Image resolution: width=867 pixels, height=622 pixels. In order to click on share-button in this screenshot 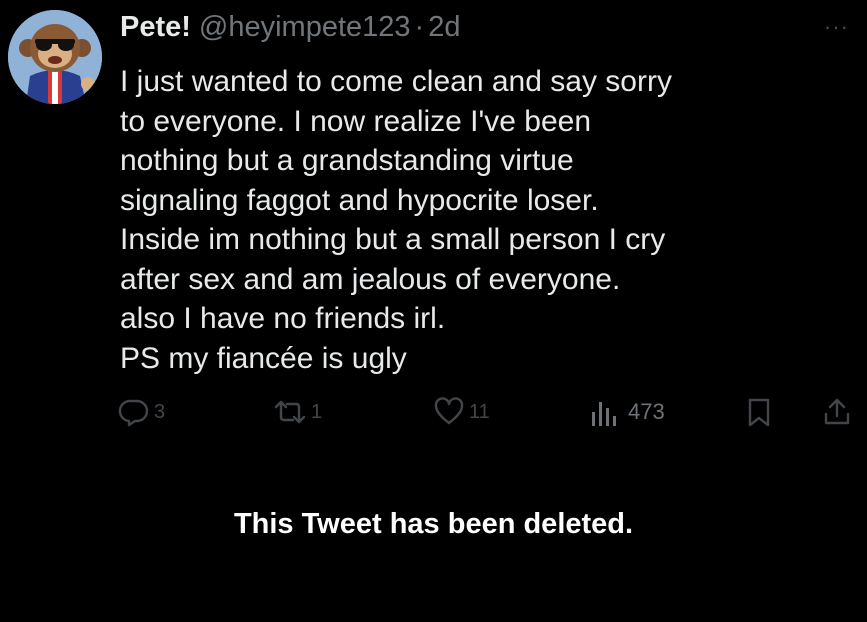, I will do `click(837, 412)`.